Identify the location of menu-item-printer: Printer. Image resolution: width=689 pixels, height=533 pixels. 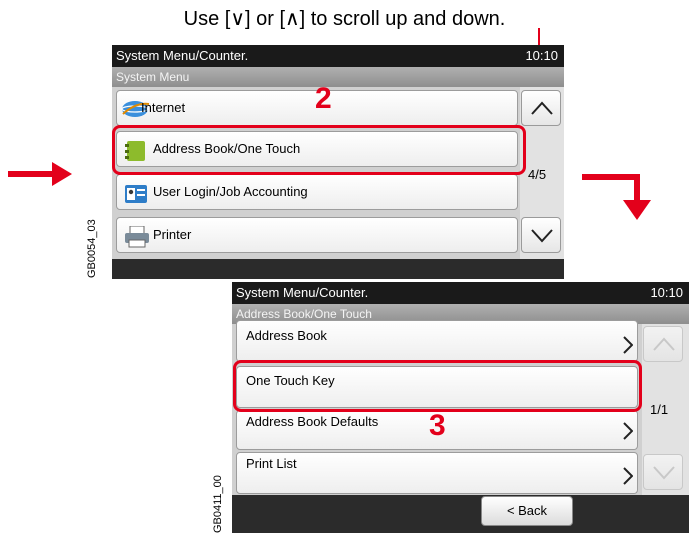
(317, 235).